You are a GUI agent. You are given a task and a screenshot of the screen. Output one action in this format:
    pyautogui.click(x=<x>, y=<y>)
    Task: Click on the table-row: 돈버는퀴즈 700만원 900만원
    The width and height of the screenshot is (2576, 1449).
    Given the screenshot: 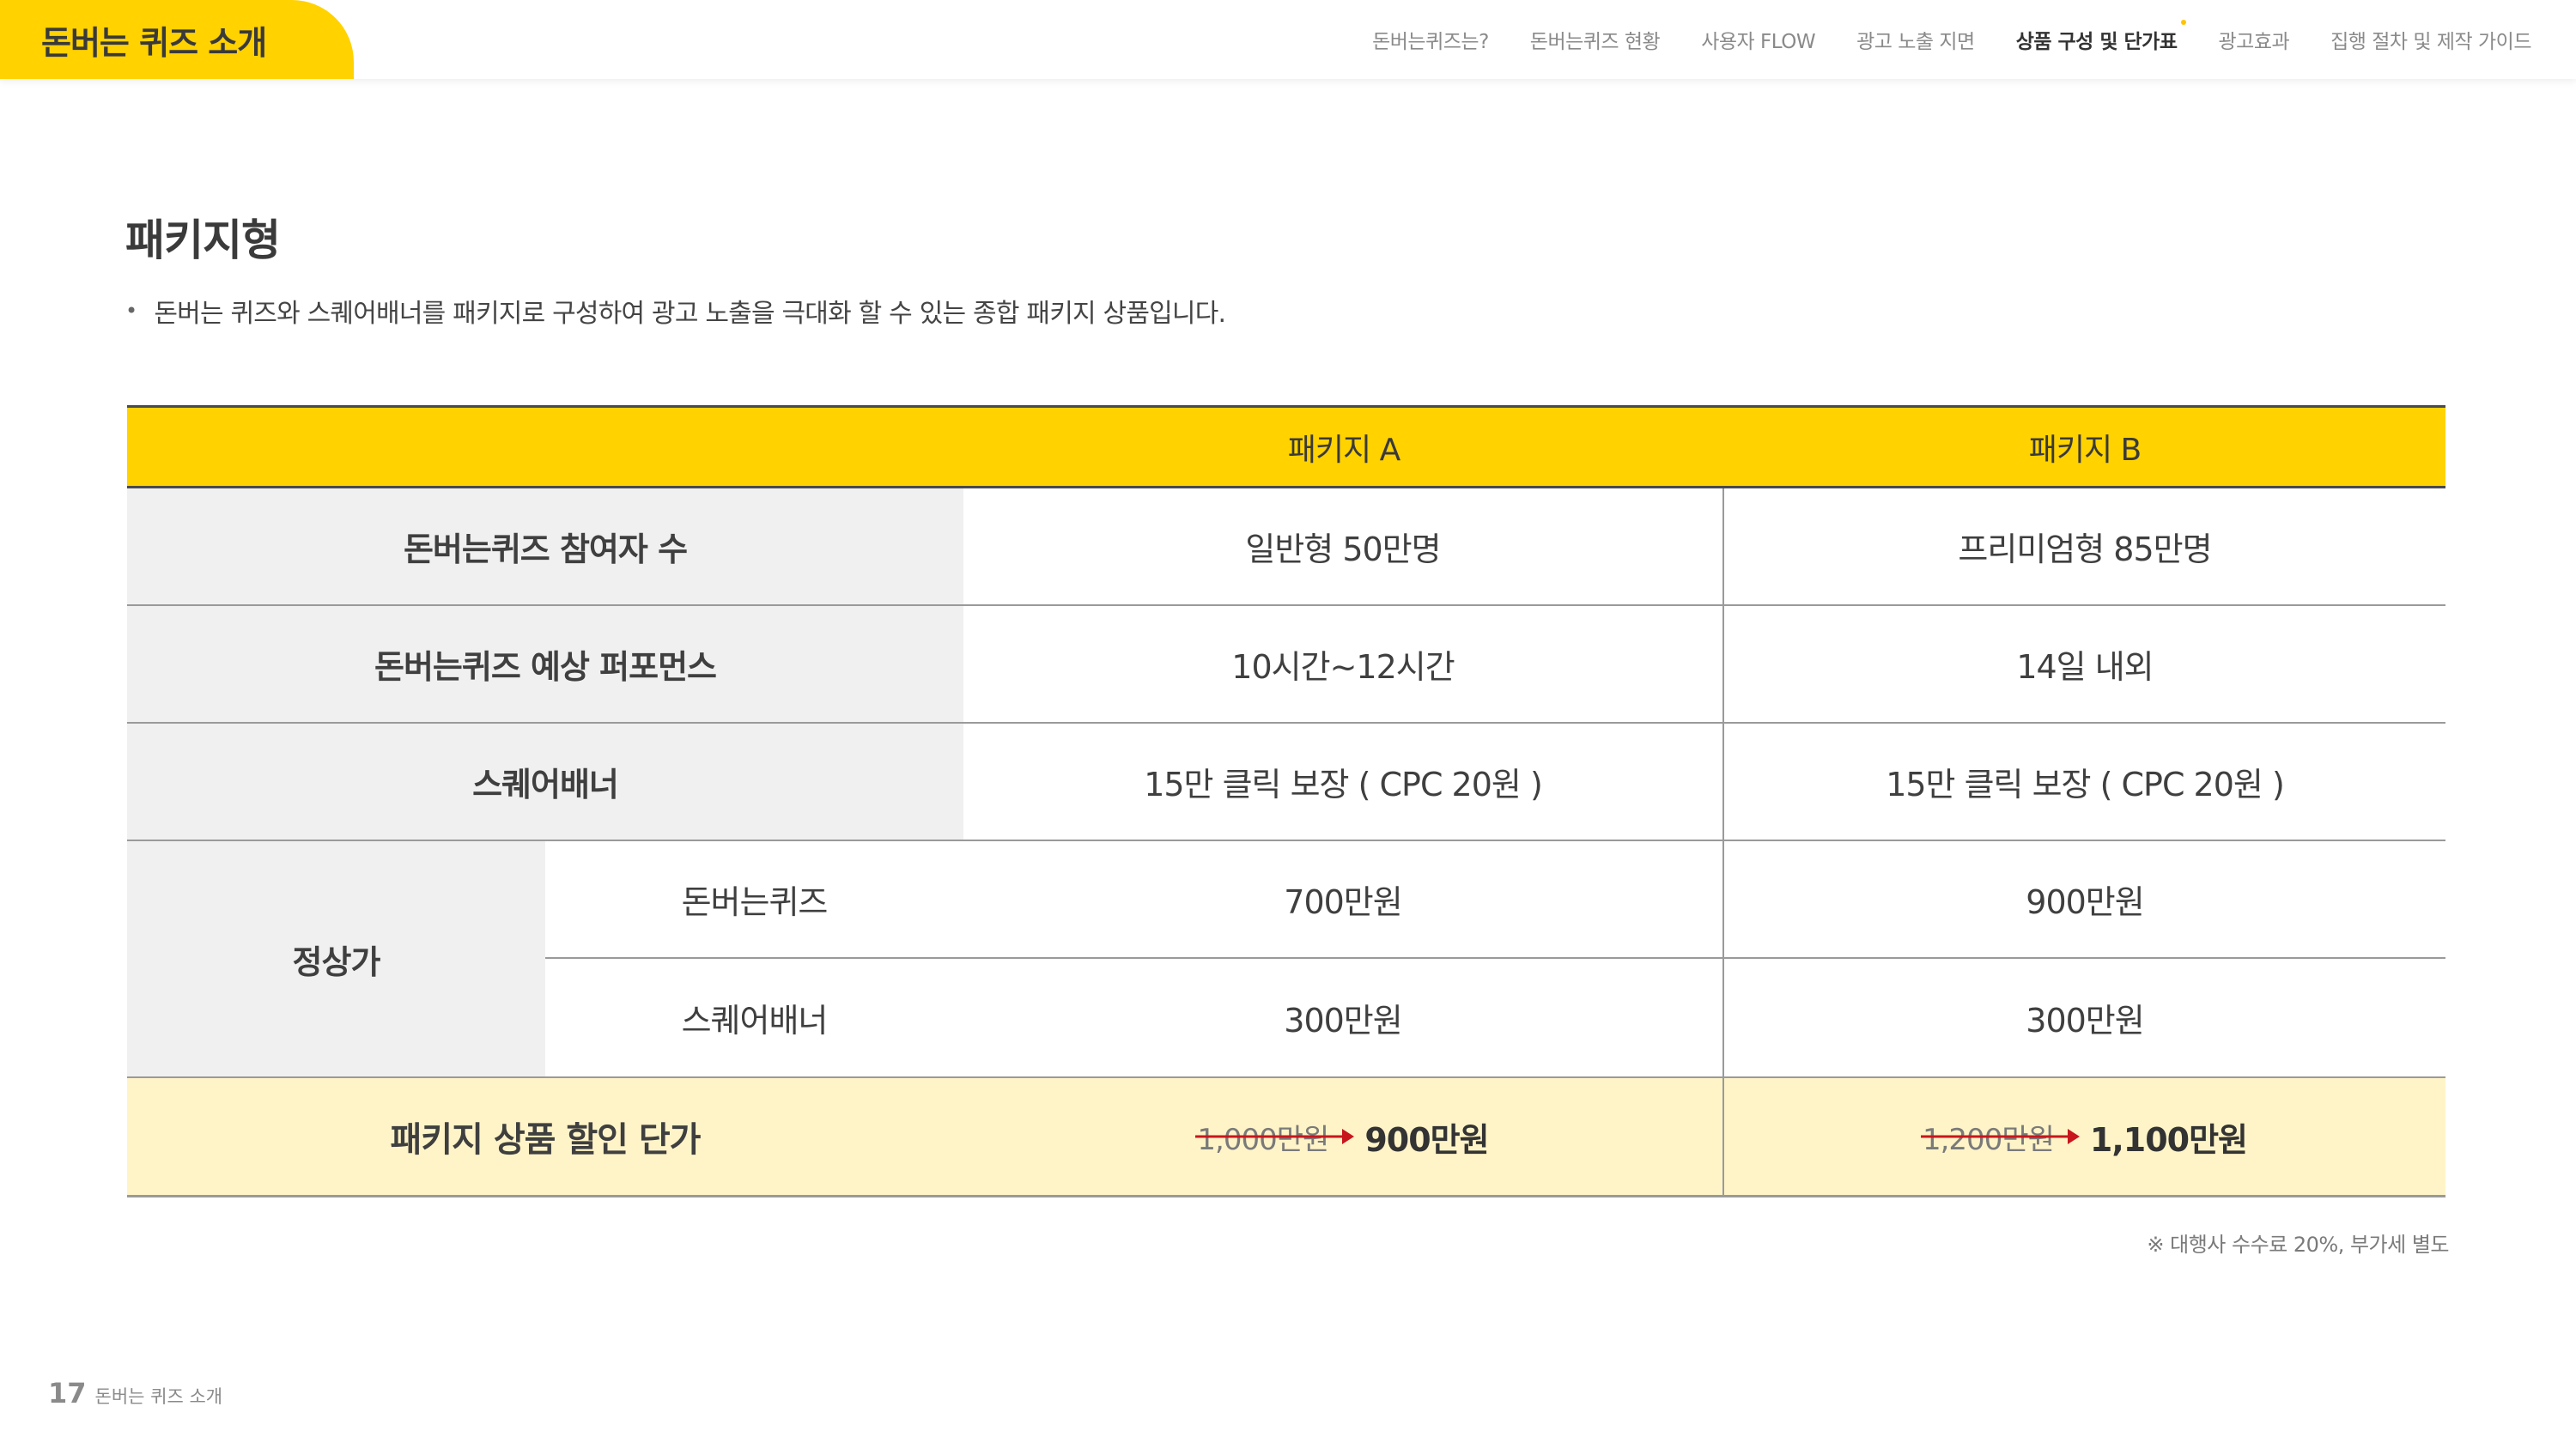 What is the action you would take?
    pyautogui.click(x=1495, y=900)
    